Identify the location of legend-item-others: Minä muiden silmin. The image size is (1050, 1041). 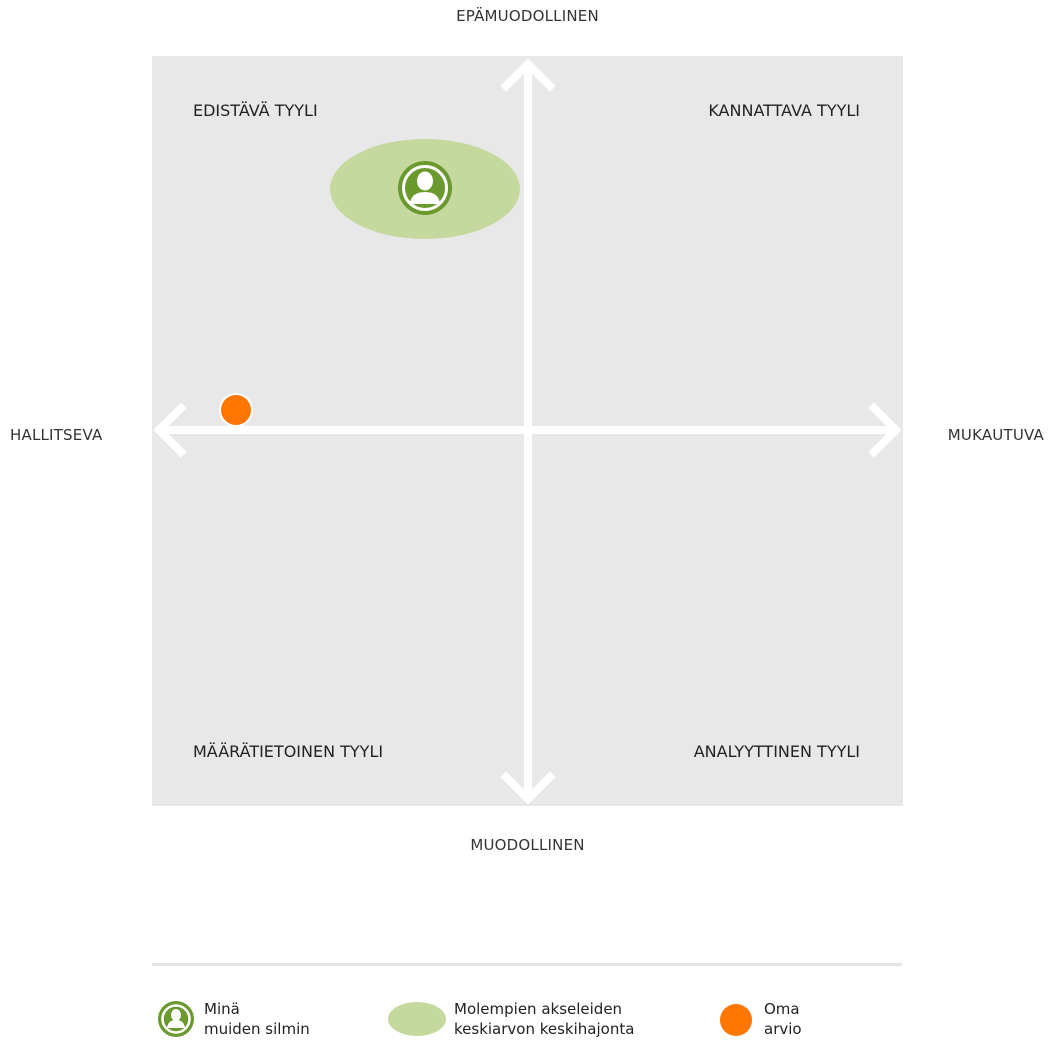
(234, 1019).